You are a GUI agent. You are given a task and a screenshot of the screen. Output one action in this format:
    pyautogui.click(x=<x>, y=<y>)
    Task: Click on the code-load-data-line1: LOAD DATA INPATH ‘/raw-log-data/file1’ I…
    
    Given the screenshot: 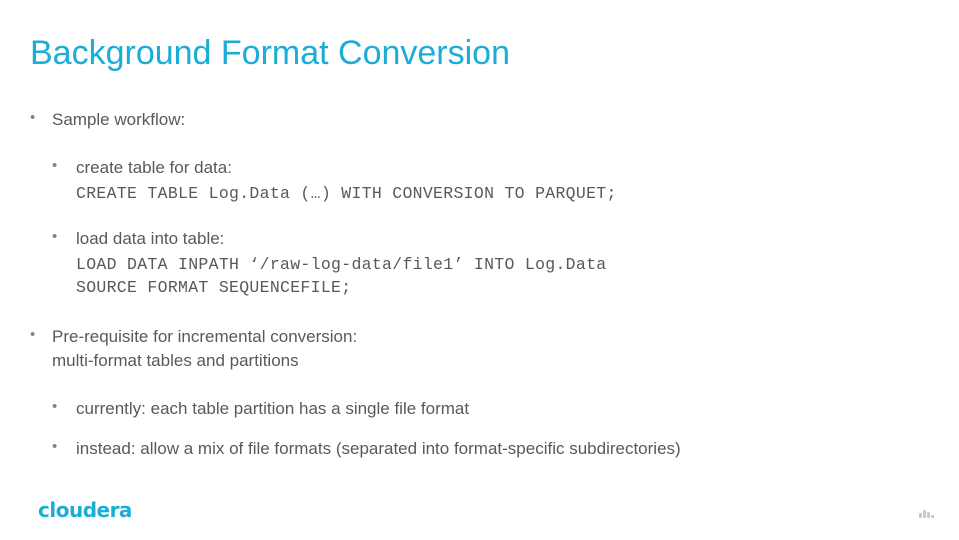 What is the action you would take?
    pyautogui.click(x=341, y=264)
    